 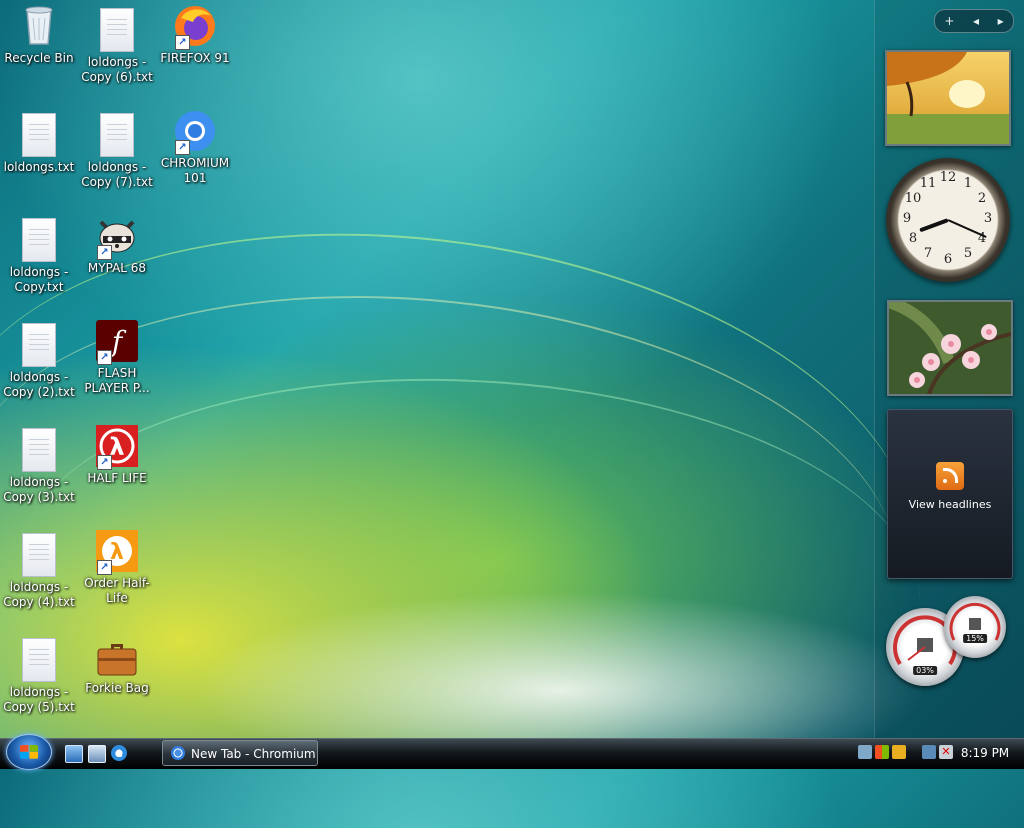 What do you see at coordinates (195, 27) in the screenshot?
I see `firefox-icon: ↗` at bounding box center [195, 27].